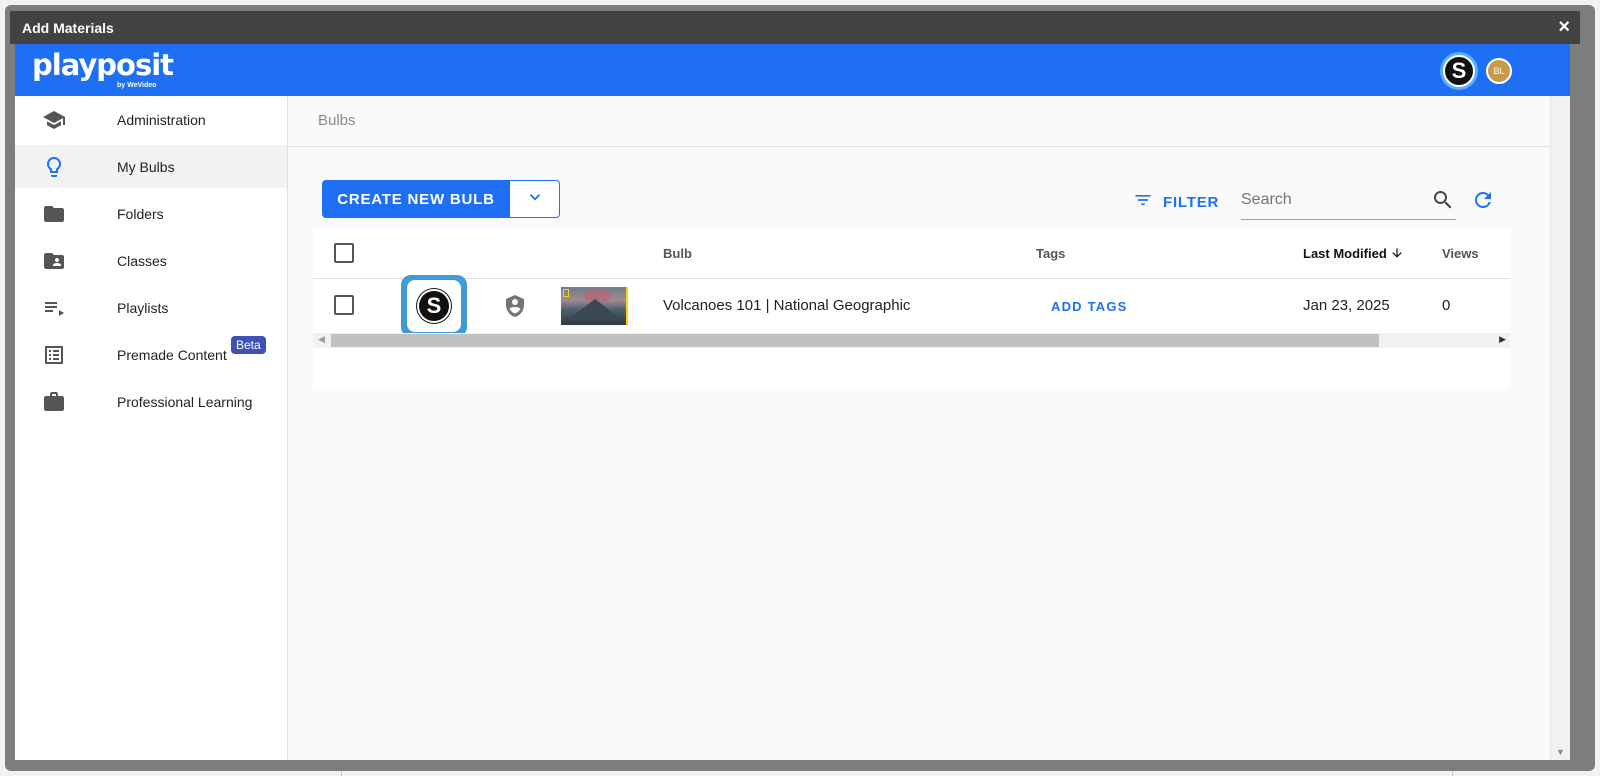 This screenshot has width=1600, height=776. Describe the element at coordinates (54, 355) in the screenshot. I see `list-alt-icon` at that location.